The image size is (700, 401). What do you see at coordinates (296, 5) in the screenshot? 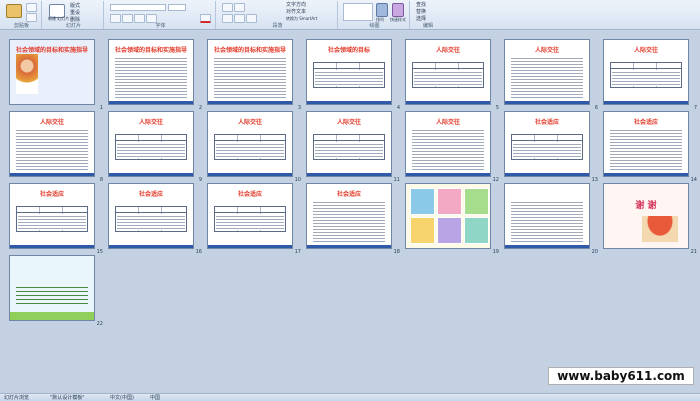
I see `text-direction-button: 文字方向` at bounding box center [296, 5].